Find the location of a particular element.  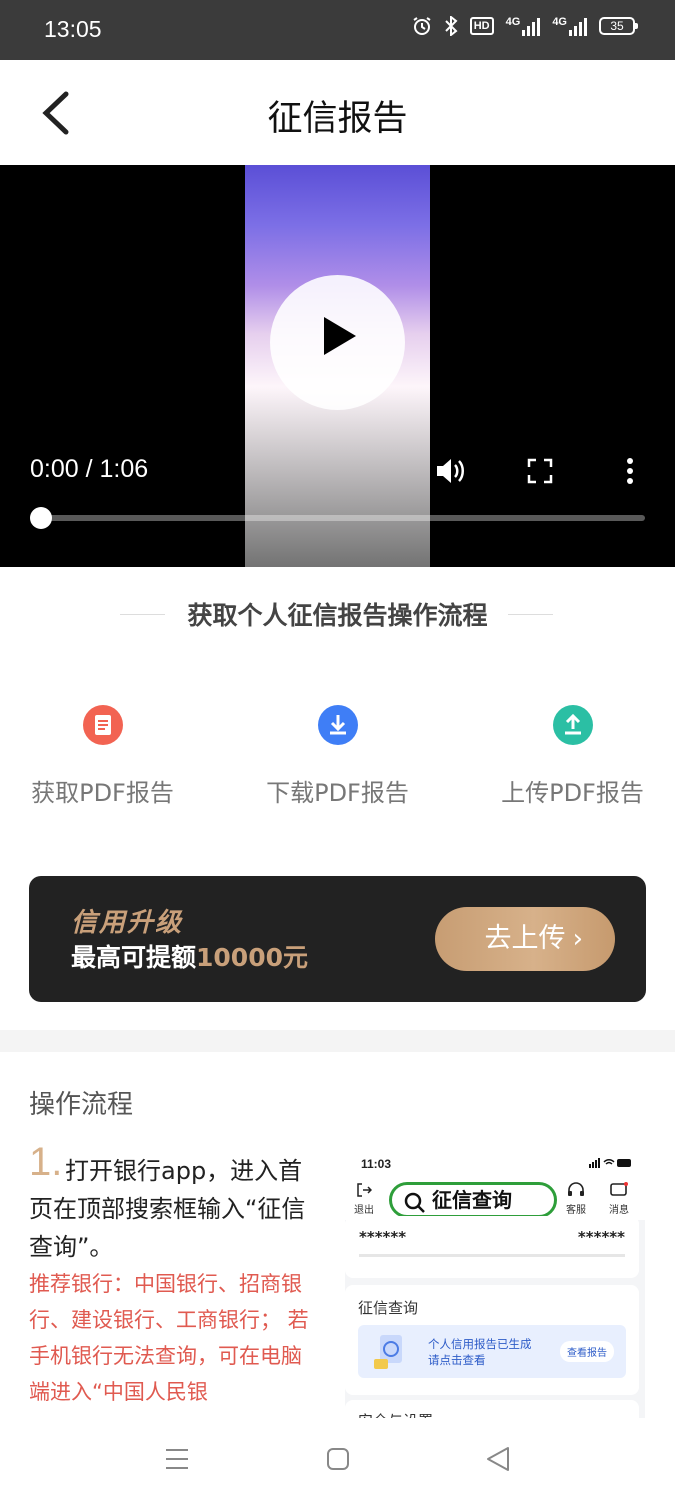

step-description: 打开银行app，进入首页在顶部搜索框输入“征信查询”。 is located at coordinates (167, 1209).